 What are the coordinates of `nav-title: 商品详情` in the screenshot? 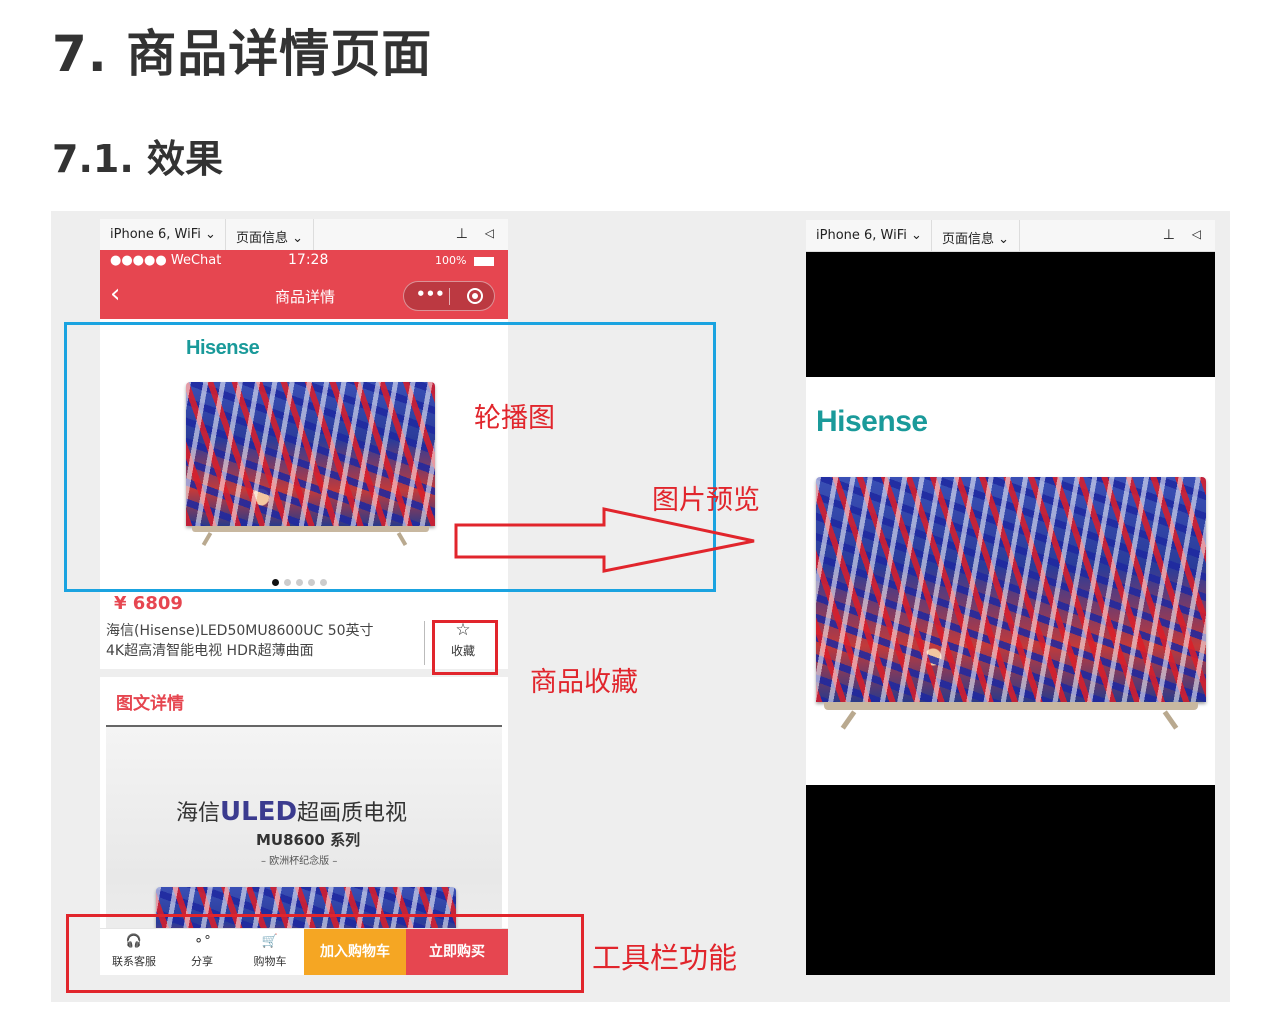 It's located at (305, 297).